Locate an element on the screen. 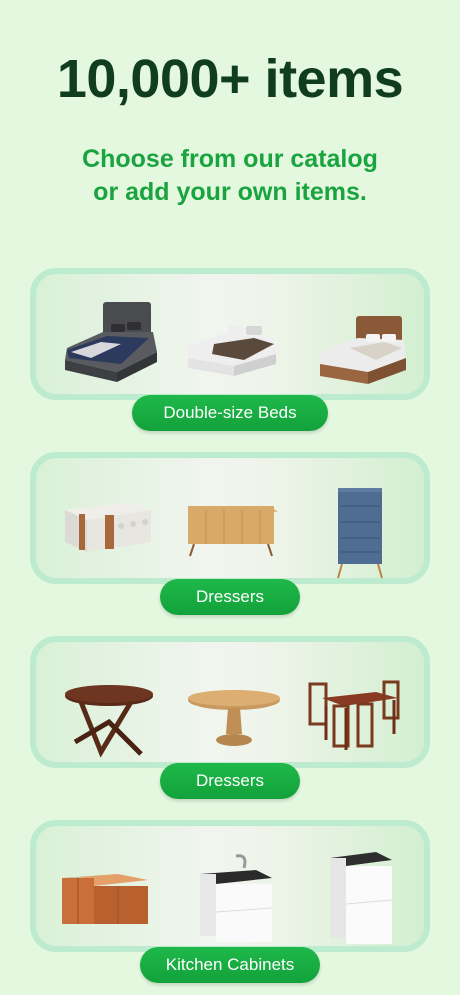 This screenshot has height=995, width=460. bed-white-platform-image is located at coordinates (232, 351).